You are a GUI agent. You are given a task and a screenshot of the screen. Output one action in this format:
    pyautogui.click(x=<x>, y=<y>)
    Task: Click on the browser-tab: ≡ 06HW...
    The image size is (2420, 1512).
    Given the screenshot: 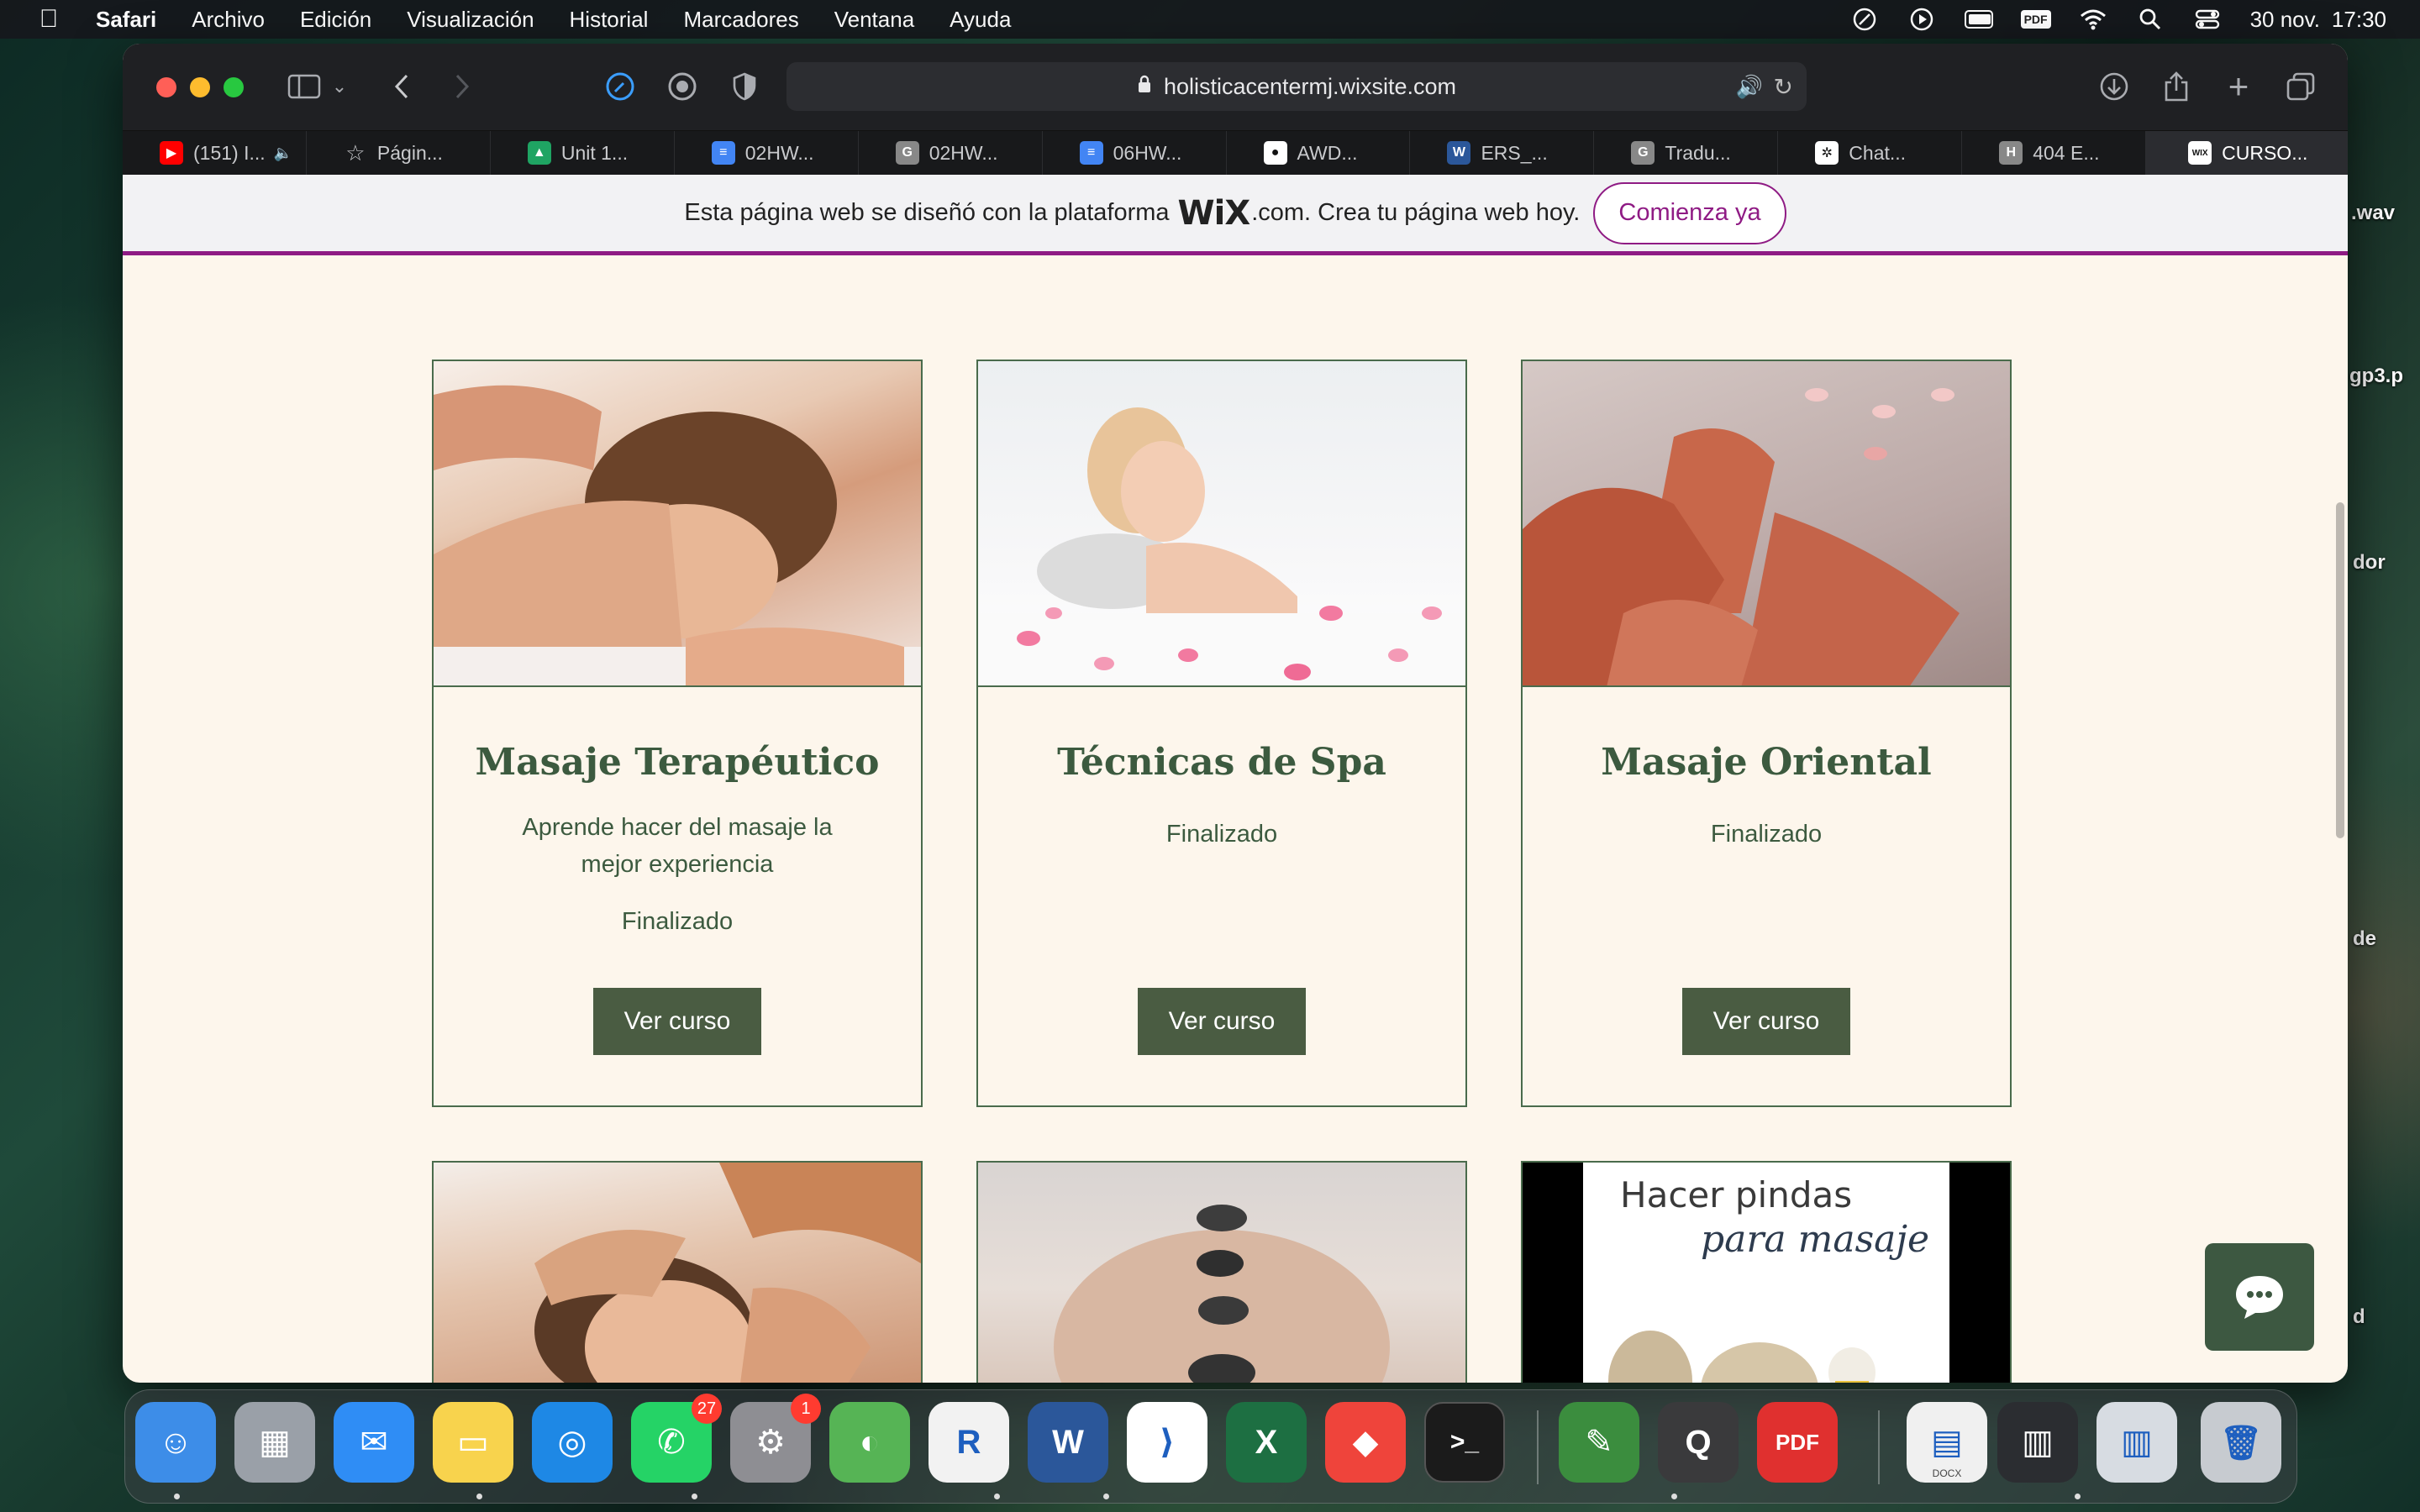 What is the action you would take?
    pyautogui.click(x=1135, y=153)
    